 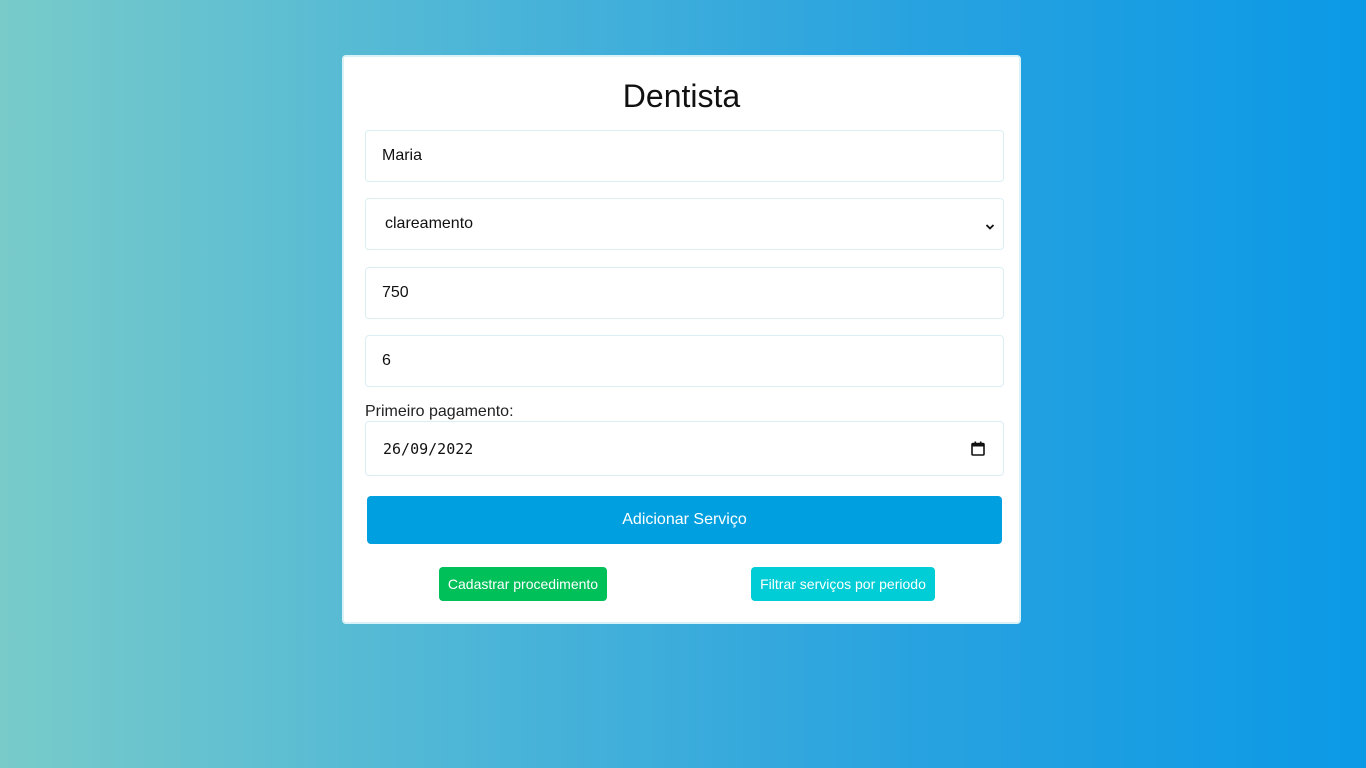 What do you see at coordinates (523, 584) in the screenshot?
I see `register-procedure-button: Cadastrar procedimento` at bounding box center [523, 584].